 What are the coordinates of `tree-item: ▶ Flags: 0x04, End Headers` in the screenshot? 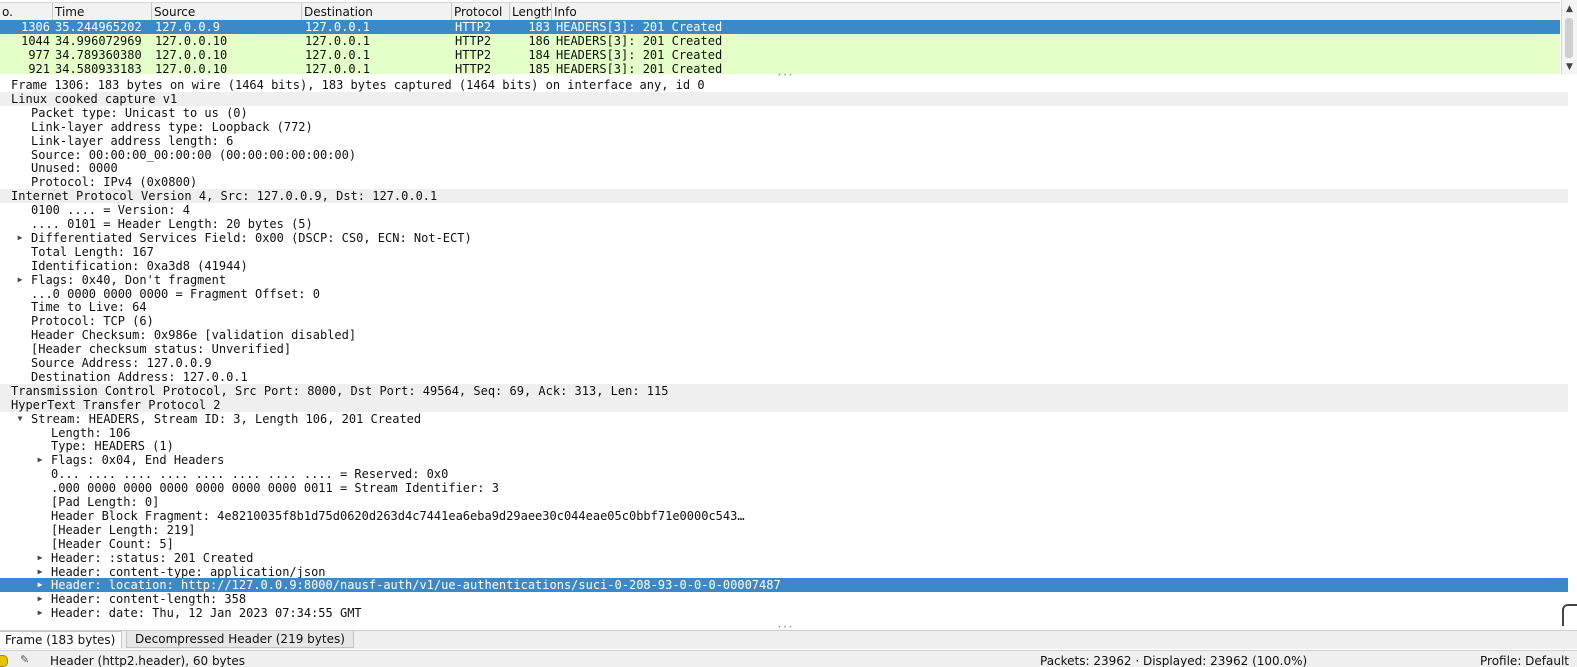 It's located at (784, 460).